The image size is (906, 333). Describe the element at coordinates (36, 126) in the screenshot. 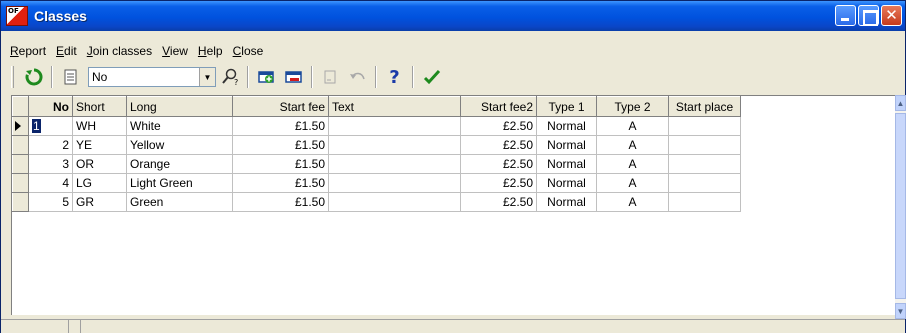

I see `selected-cell-value: 1` at that location.